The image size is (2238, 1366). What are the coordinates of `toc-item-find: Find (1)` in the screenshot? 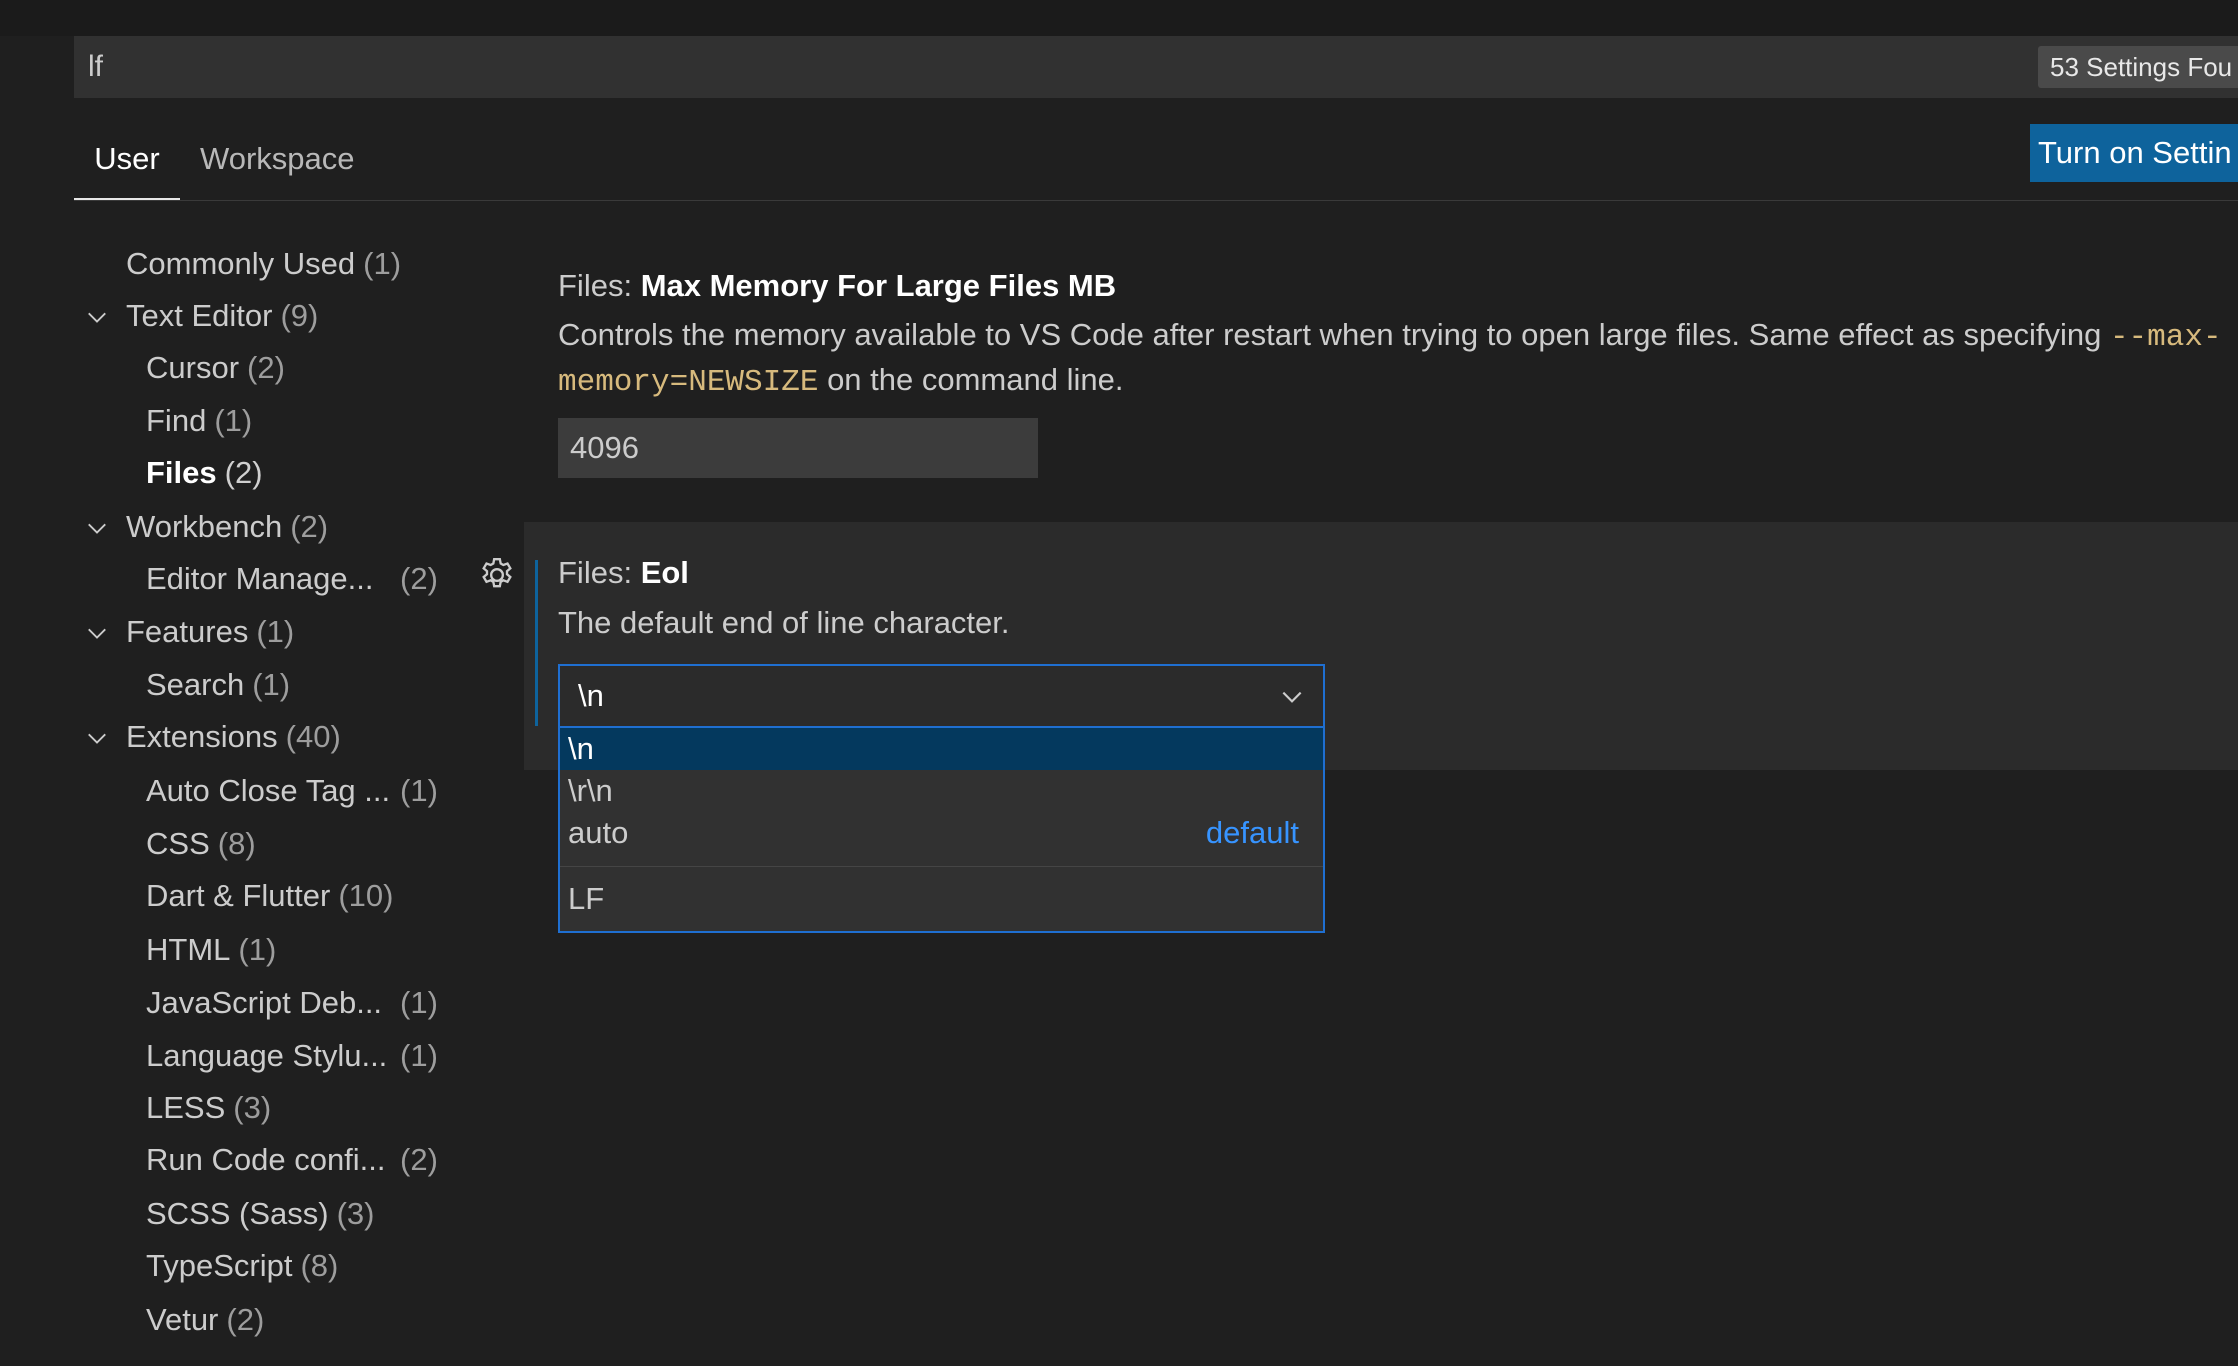 It's located at (199, 421).